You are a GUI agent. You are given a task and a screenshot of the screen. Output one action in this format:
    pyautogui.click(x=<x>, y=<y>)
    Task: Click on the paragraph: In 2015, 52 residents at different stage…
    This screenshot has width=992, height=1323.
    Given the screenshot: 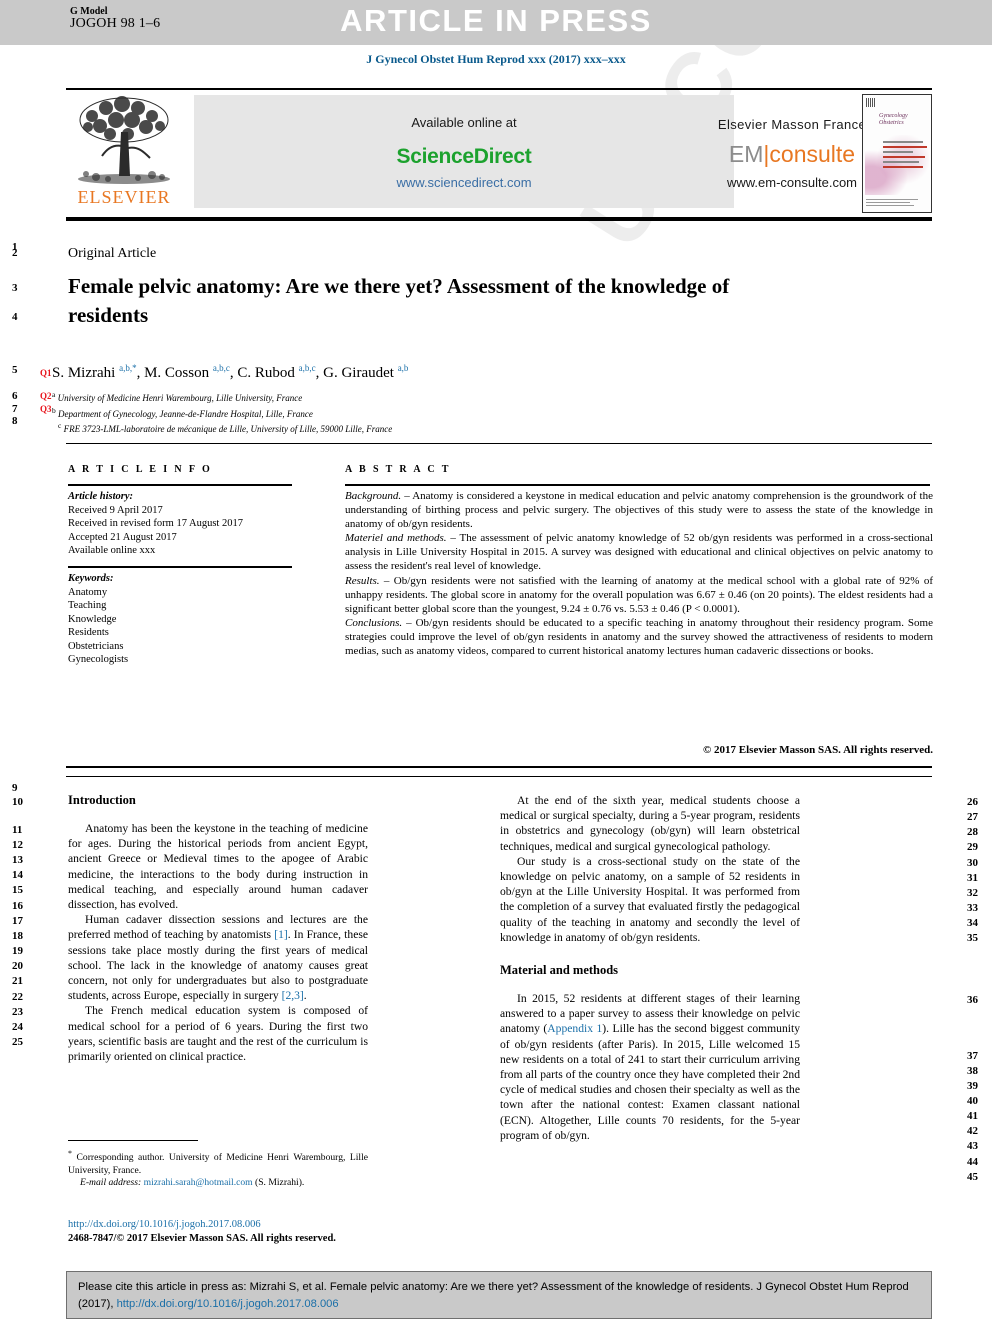 What is the action you would take?
    pyautogui.click(x=650, y=1067)
    